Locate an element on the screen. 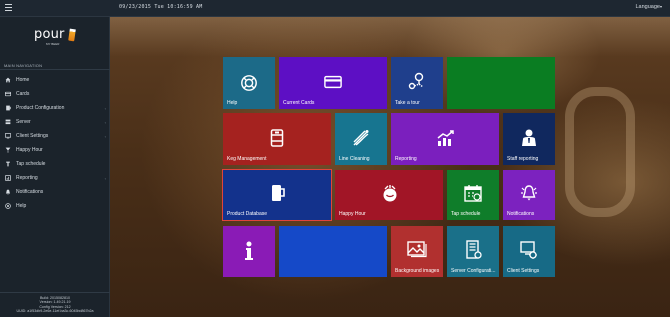  tile-label: Product Database is located at coordinates (247, 214).